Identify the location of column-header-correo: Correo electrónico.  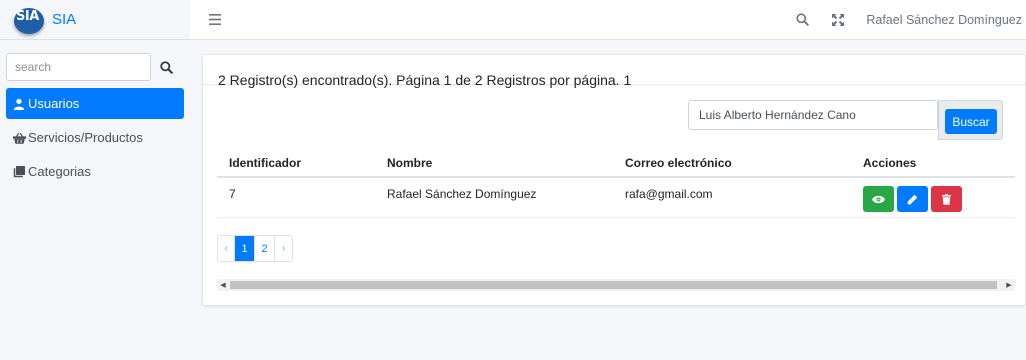
(732, 163).